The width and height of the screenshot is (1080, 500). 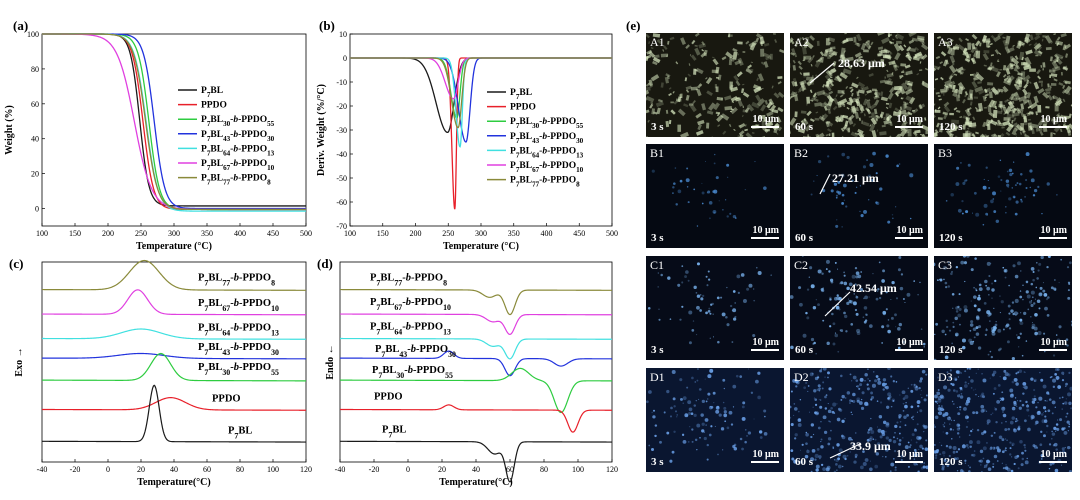 What do you see at coordinates (481, 100) in the screenshot?
I see `series-line-P7BL43-b-PPDO30` at bounding box center [481, 100].